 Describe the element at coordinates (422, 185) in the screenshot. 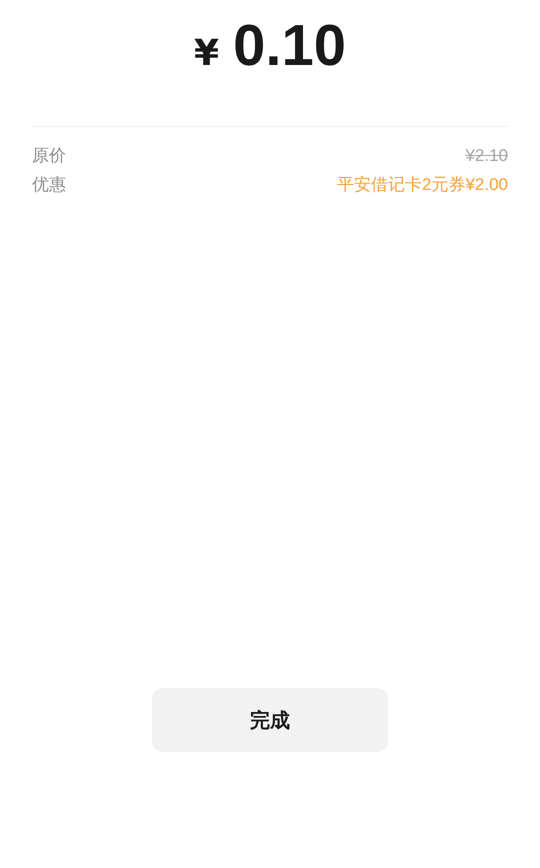

I see `discount-value: 平安借记卡2元券¥2.00` at that location.